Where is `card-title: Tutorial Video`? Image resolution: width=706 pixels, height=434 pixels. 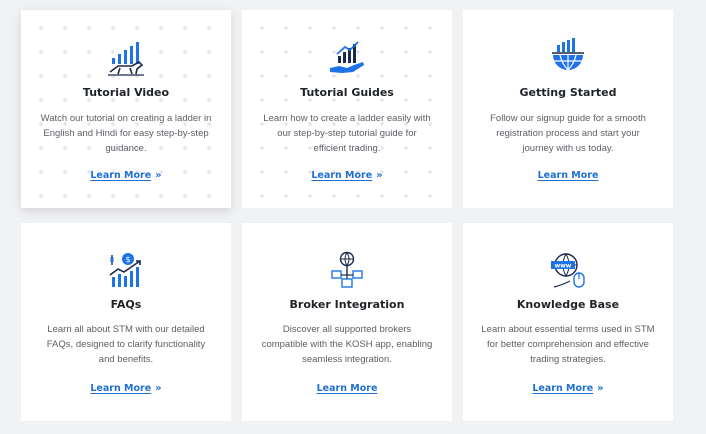
card-title: Tutorial Video is located at coordinates (126, 92).